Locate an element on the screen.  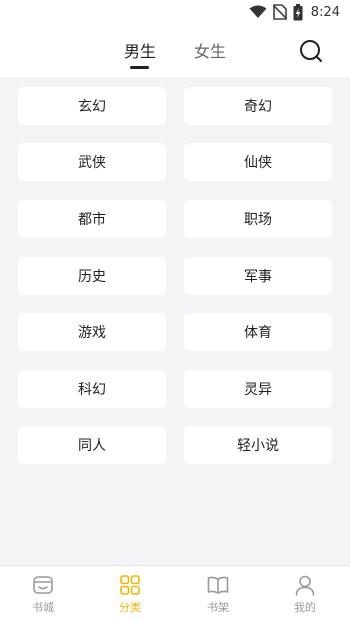
category-qingxiaoshuo: 轻小说 is located at coordinates (258, 445).